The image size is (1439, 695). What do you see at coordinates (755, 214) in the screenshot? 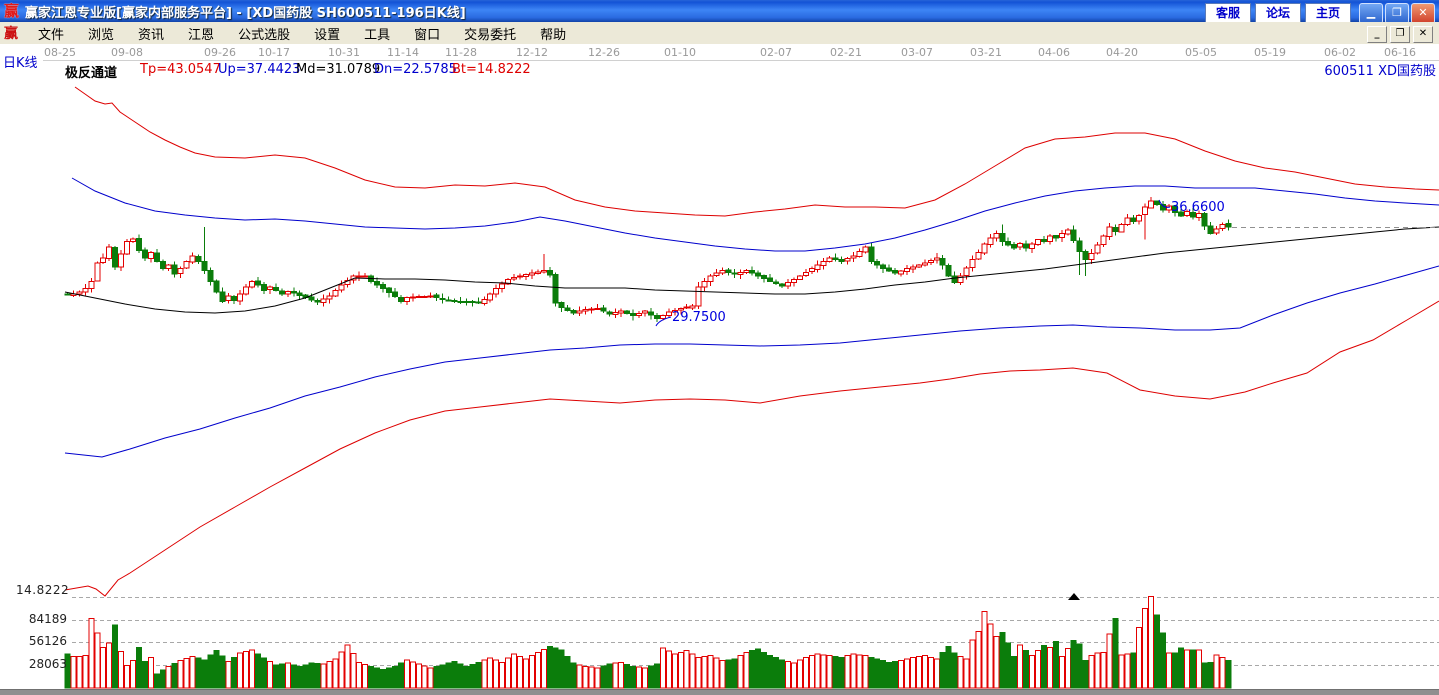
I see `channel-line-up` at bounding box center [755, 214].